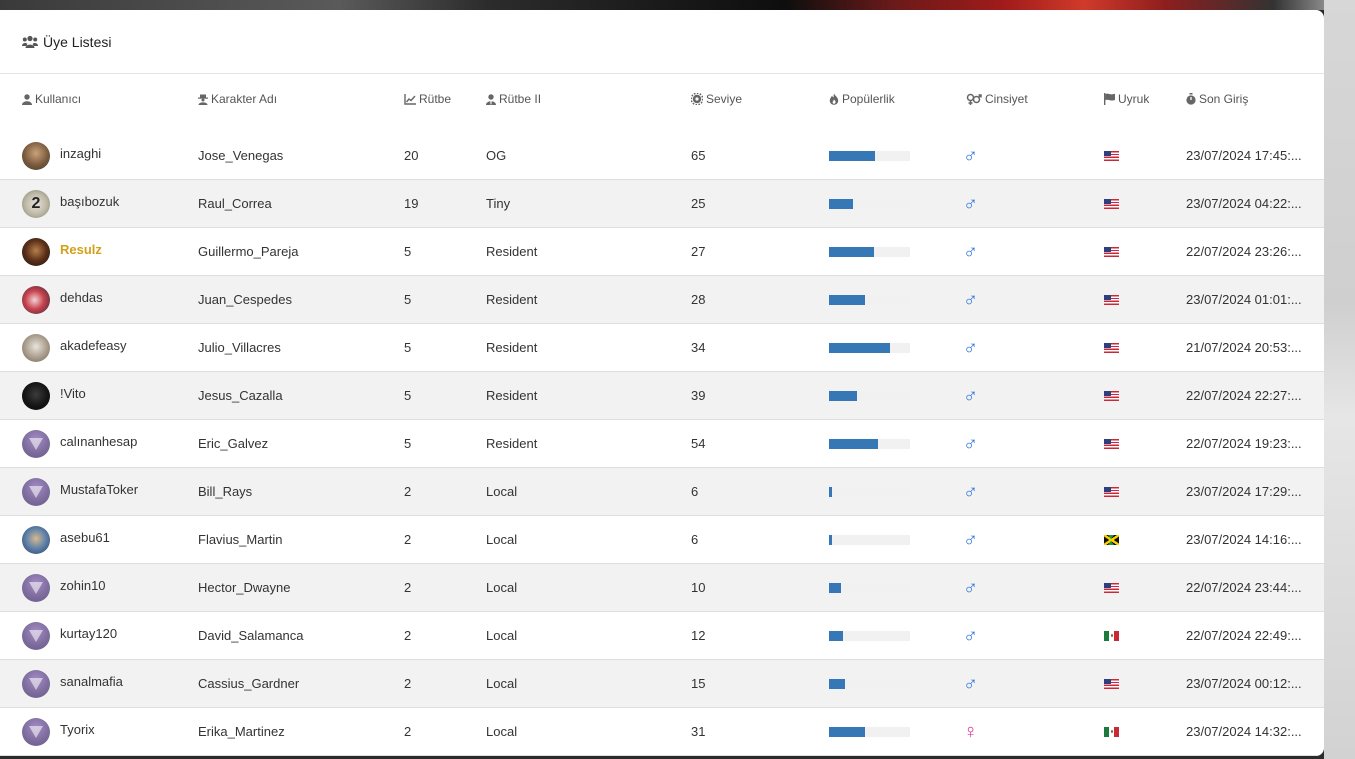  I want to click on level-value: 15, so click(698, 683).